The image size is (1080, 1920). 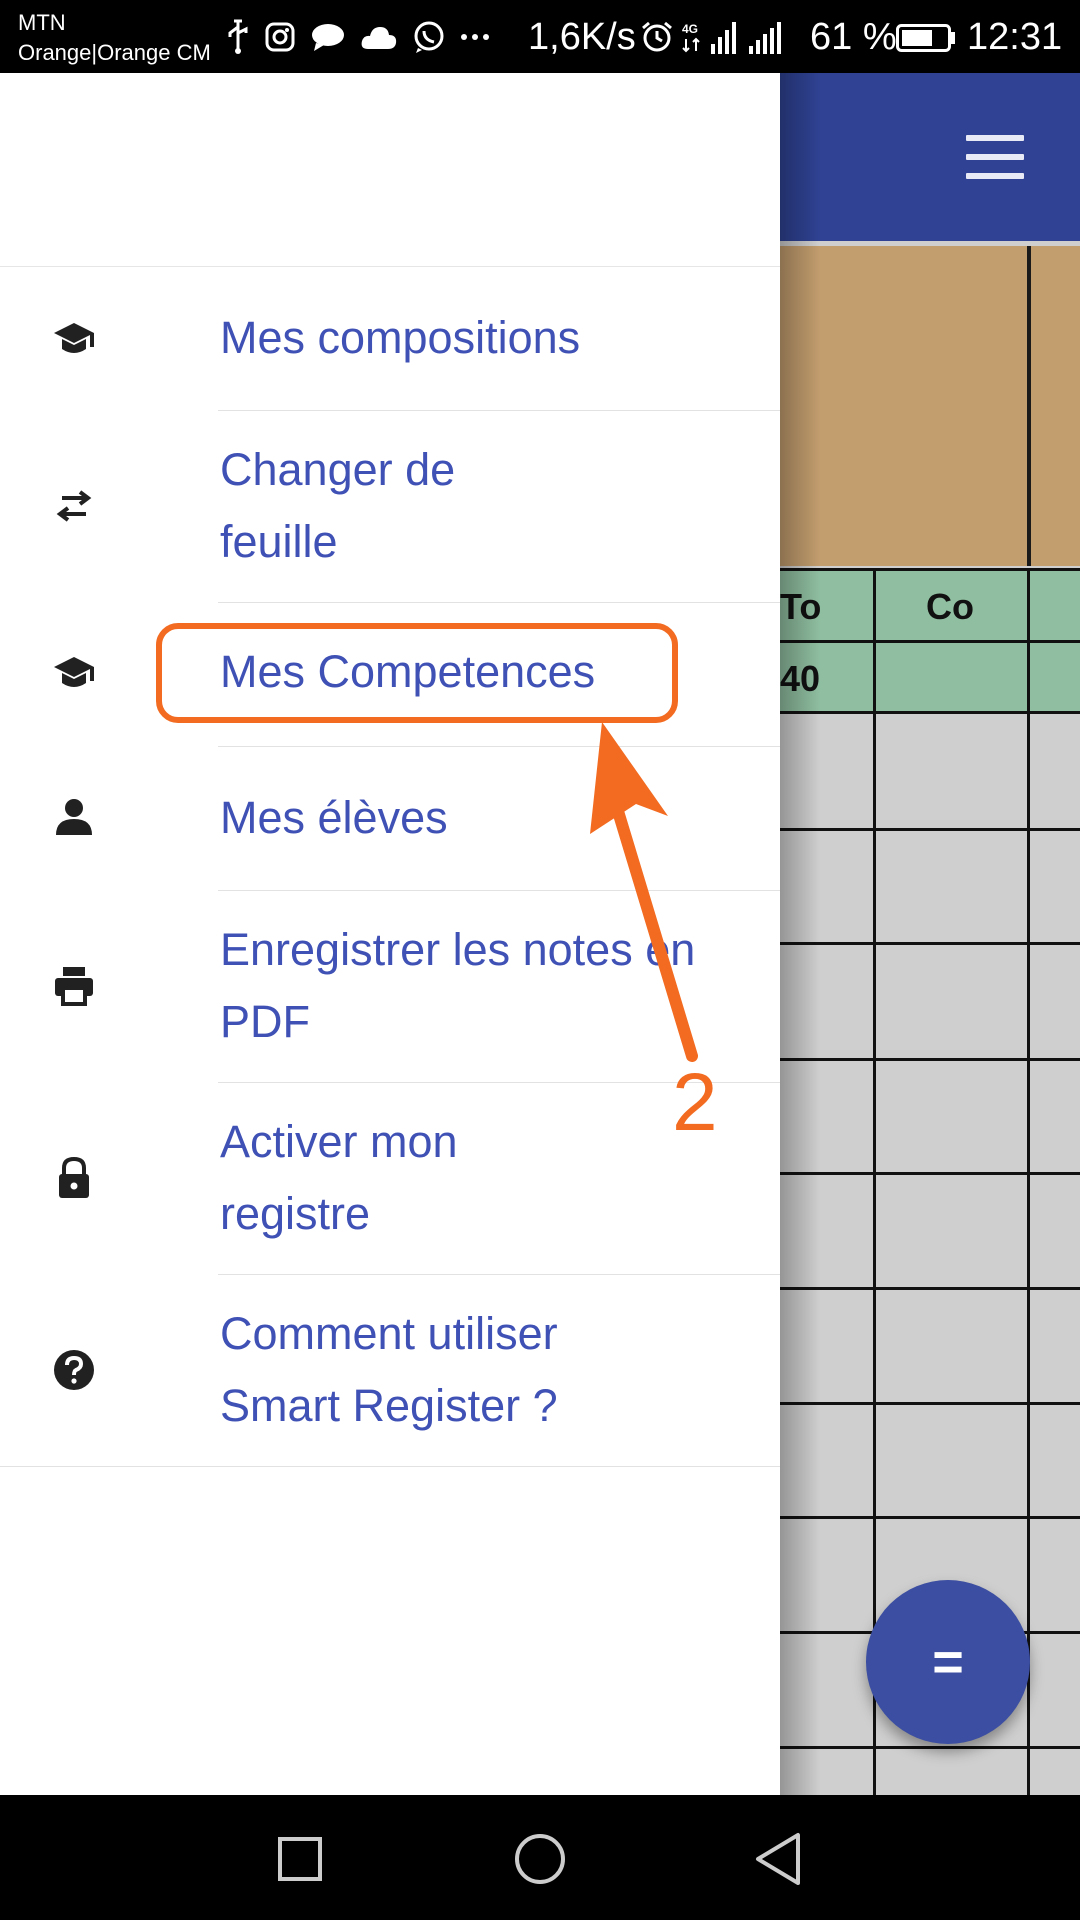 I want to click on lock-icon, so click(x=74, y=1177).